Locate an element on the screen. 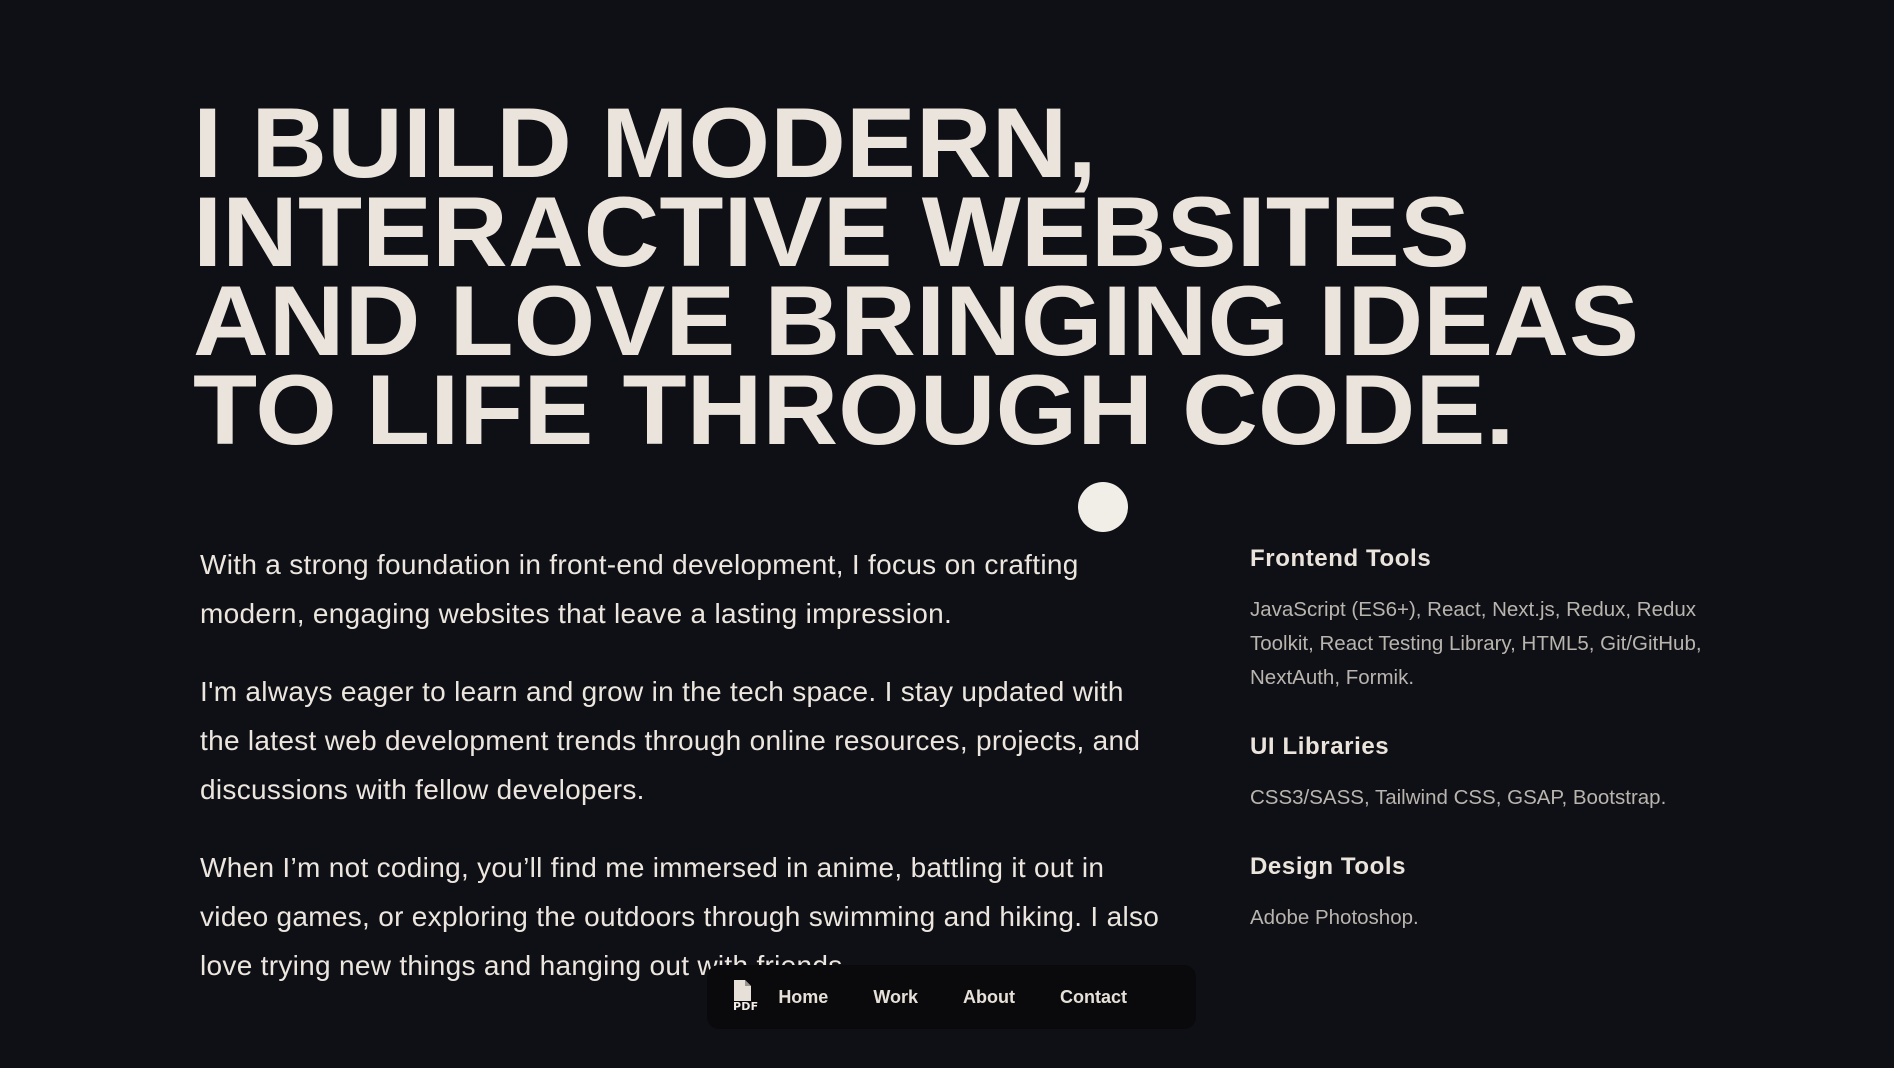 This screenshot has height=1068, width=1894. bottom-nav: PDF Home Work About Contact is located at coordinates (951, 997).